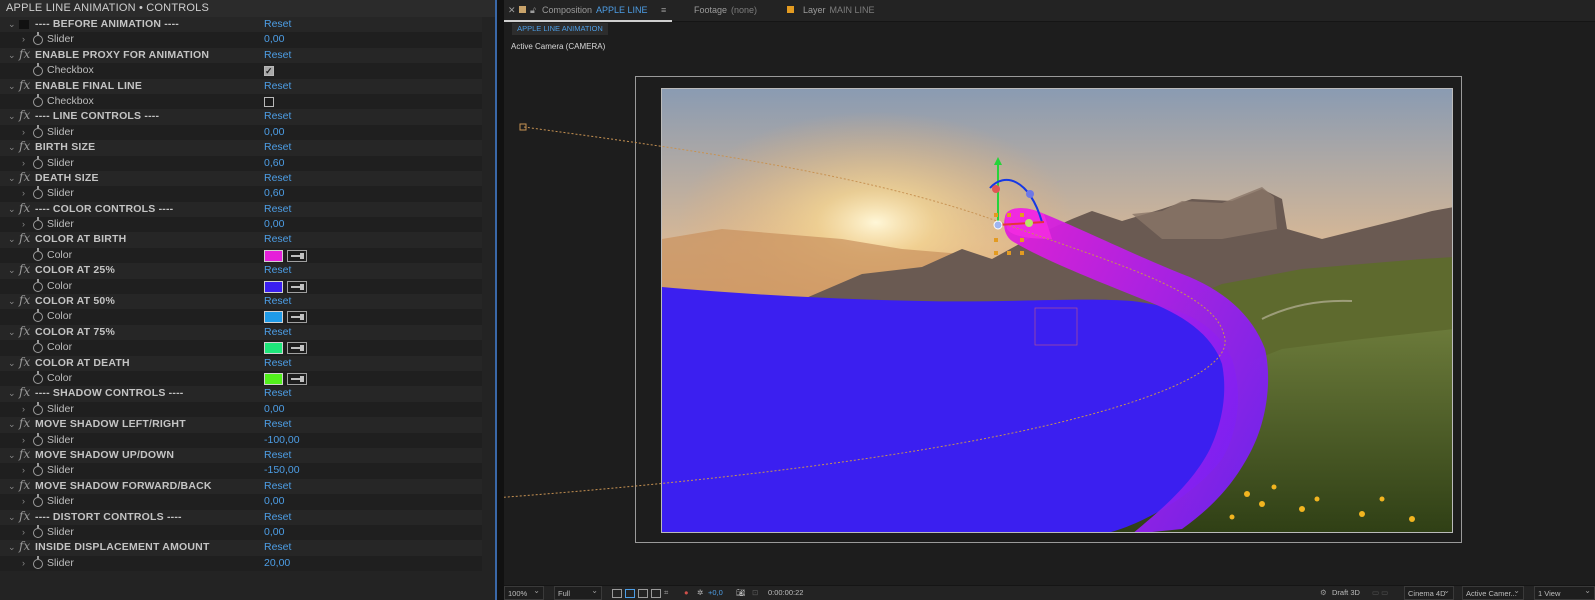  Describe the element at coordinates (282, 470) in the screenshot. I see `slider-value: -150,00` at that location.